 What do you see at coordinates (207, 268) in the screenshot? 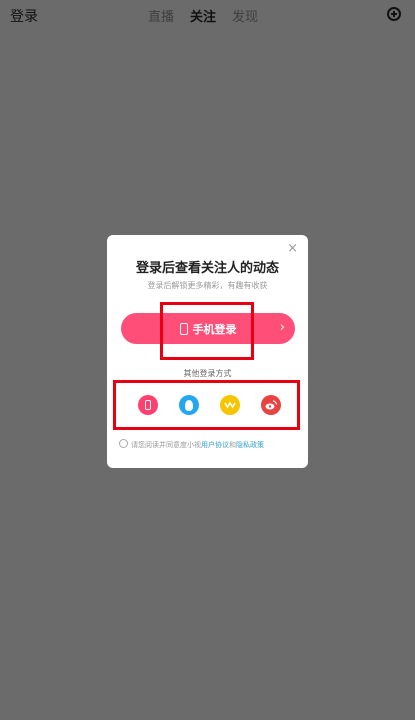
I see `dialog-title: 登录后查看关注人的动态` at bounding box center [207, 268].